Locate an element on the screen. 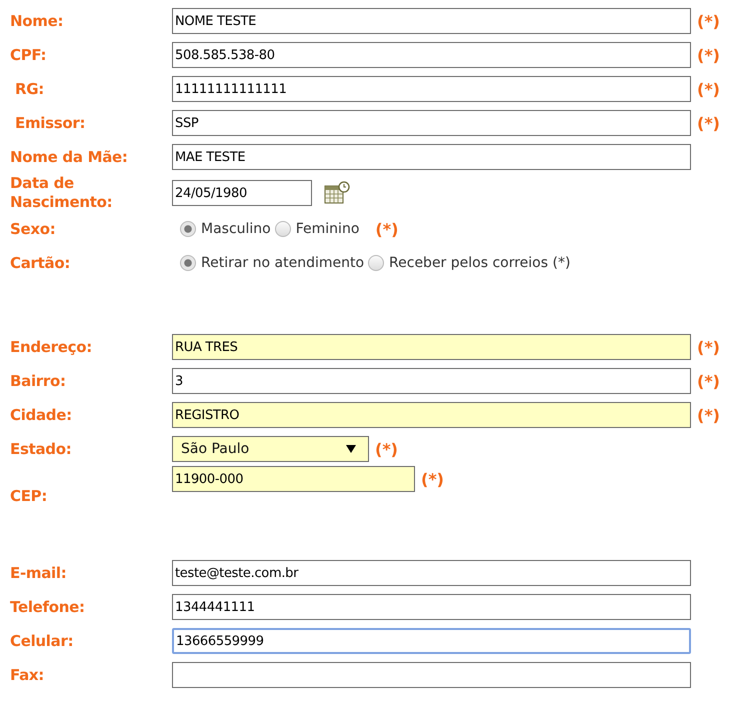  field-label: CPF: is located at coordinates (29, 55).